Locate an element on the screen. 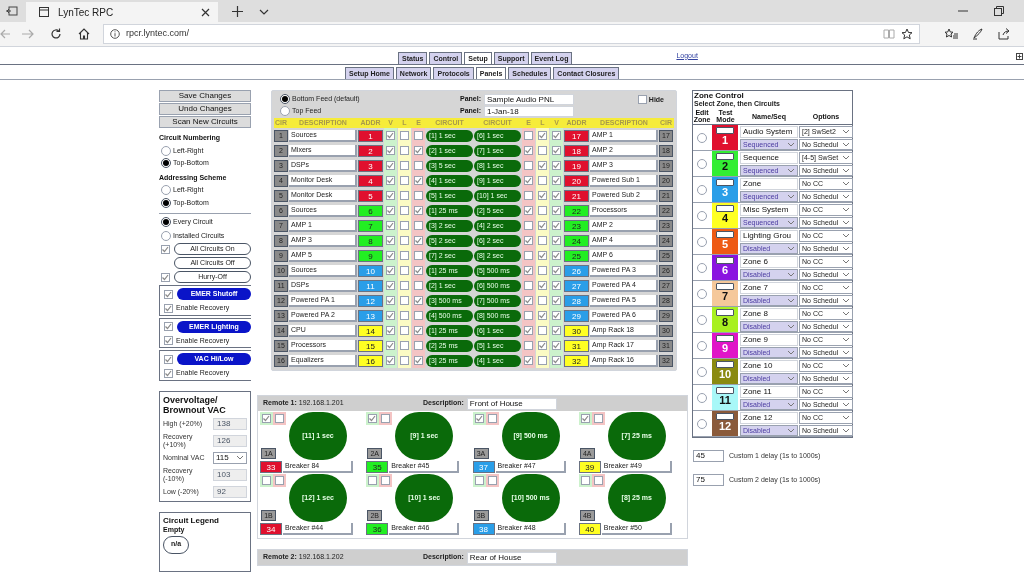  pen-icon is located at coordinates (978, 34).